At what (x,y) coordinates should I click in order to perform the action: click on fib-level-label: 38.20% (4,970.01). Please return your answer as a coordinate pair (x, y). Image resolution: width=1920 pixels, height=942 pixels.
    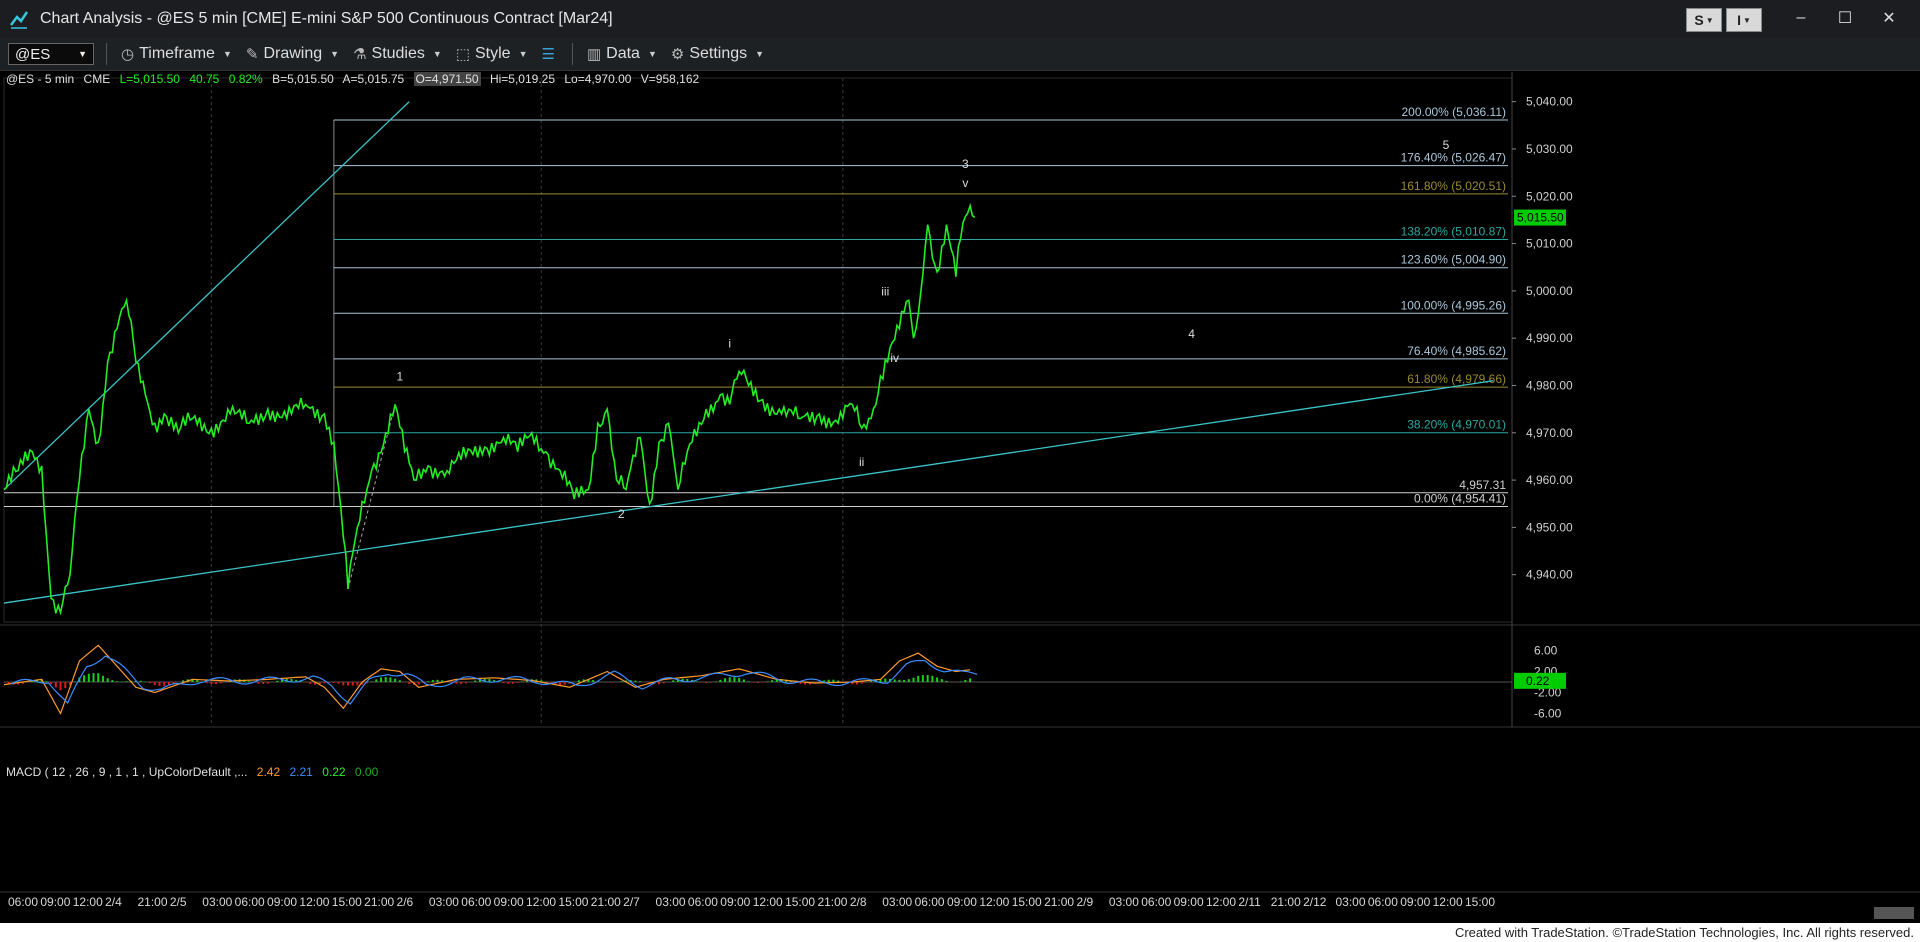
    Looking at the image, I should click on (1456, 425).